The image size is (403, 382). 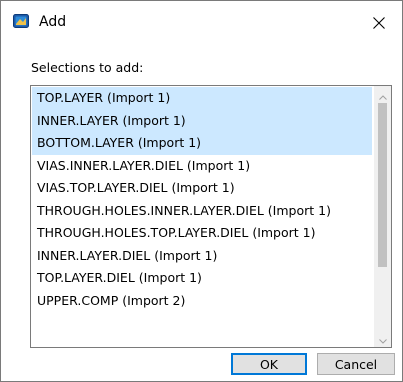 I want to click on close-button, so click(x=379, y=23).